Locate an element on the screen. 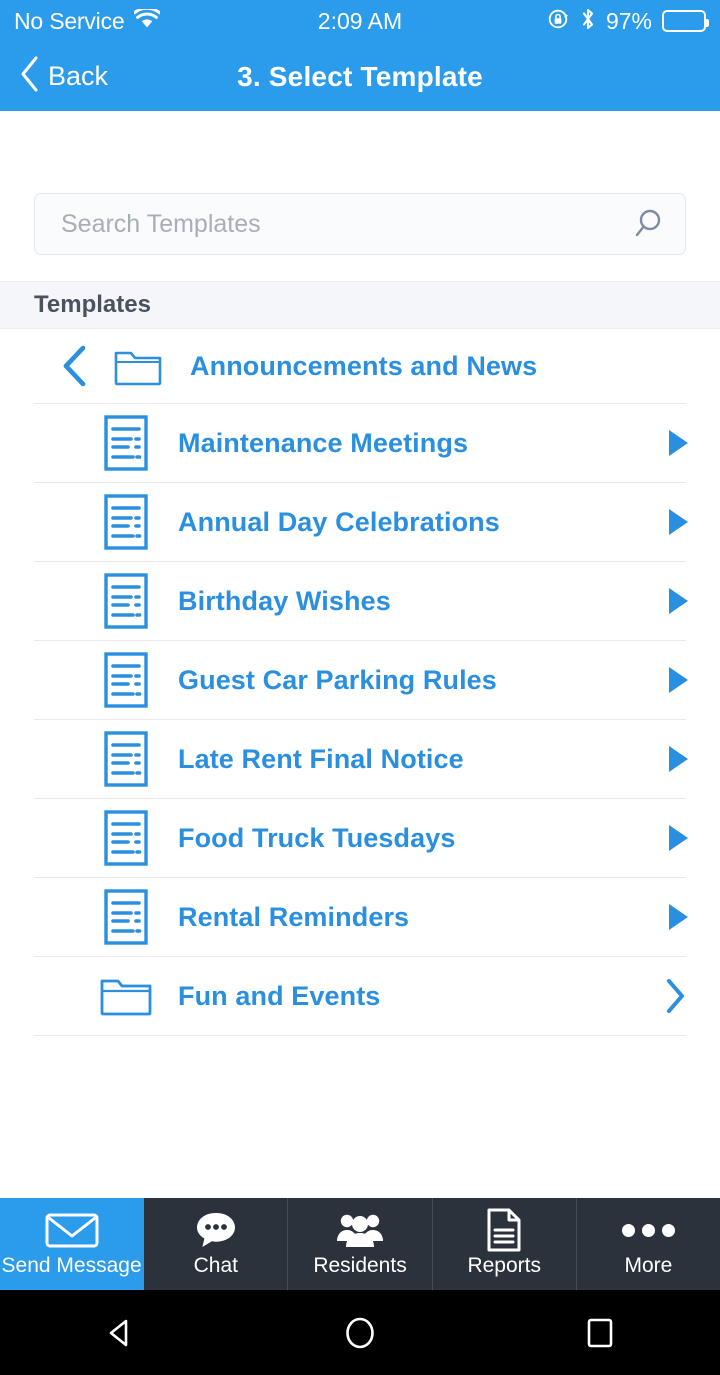 This screenshot has width=720, height=1375. template-row: Late Rent Final Notice is located at coordinates (360, 759).